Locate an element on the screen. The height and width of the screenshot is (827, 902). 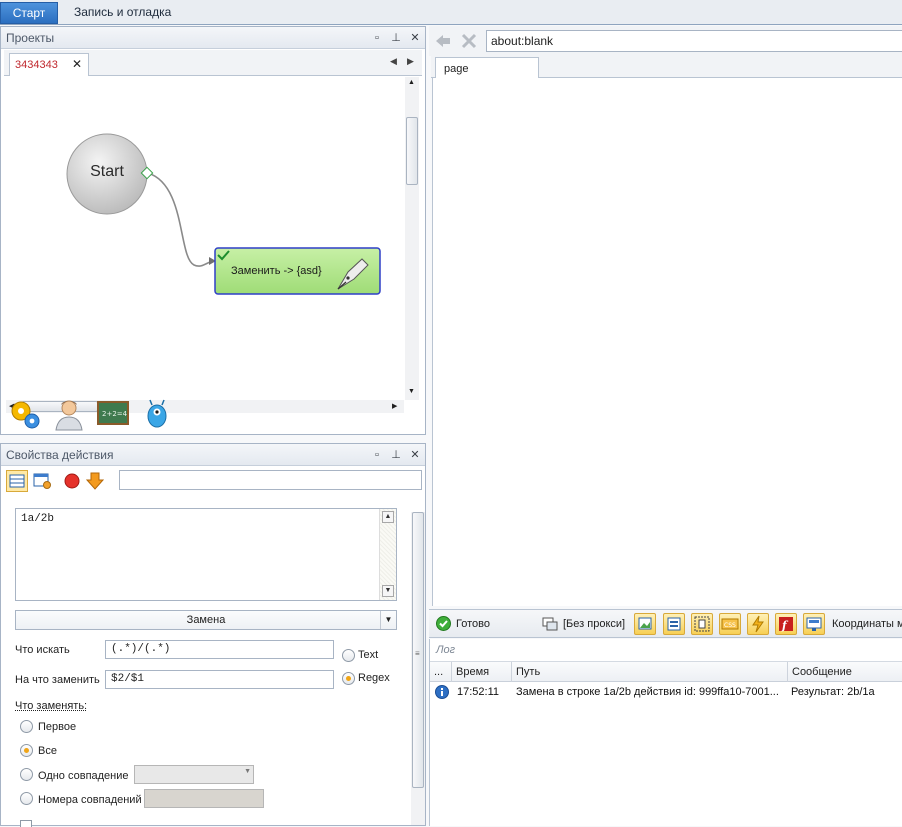
tab-record-debug: Запись и отладка is located at coordinates (122, 13).